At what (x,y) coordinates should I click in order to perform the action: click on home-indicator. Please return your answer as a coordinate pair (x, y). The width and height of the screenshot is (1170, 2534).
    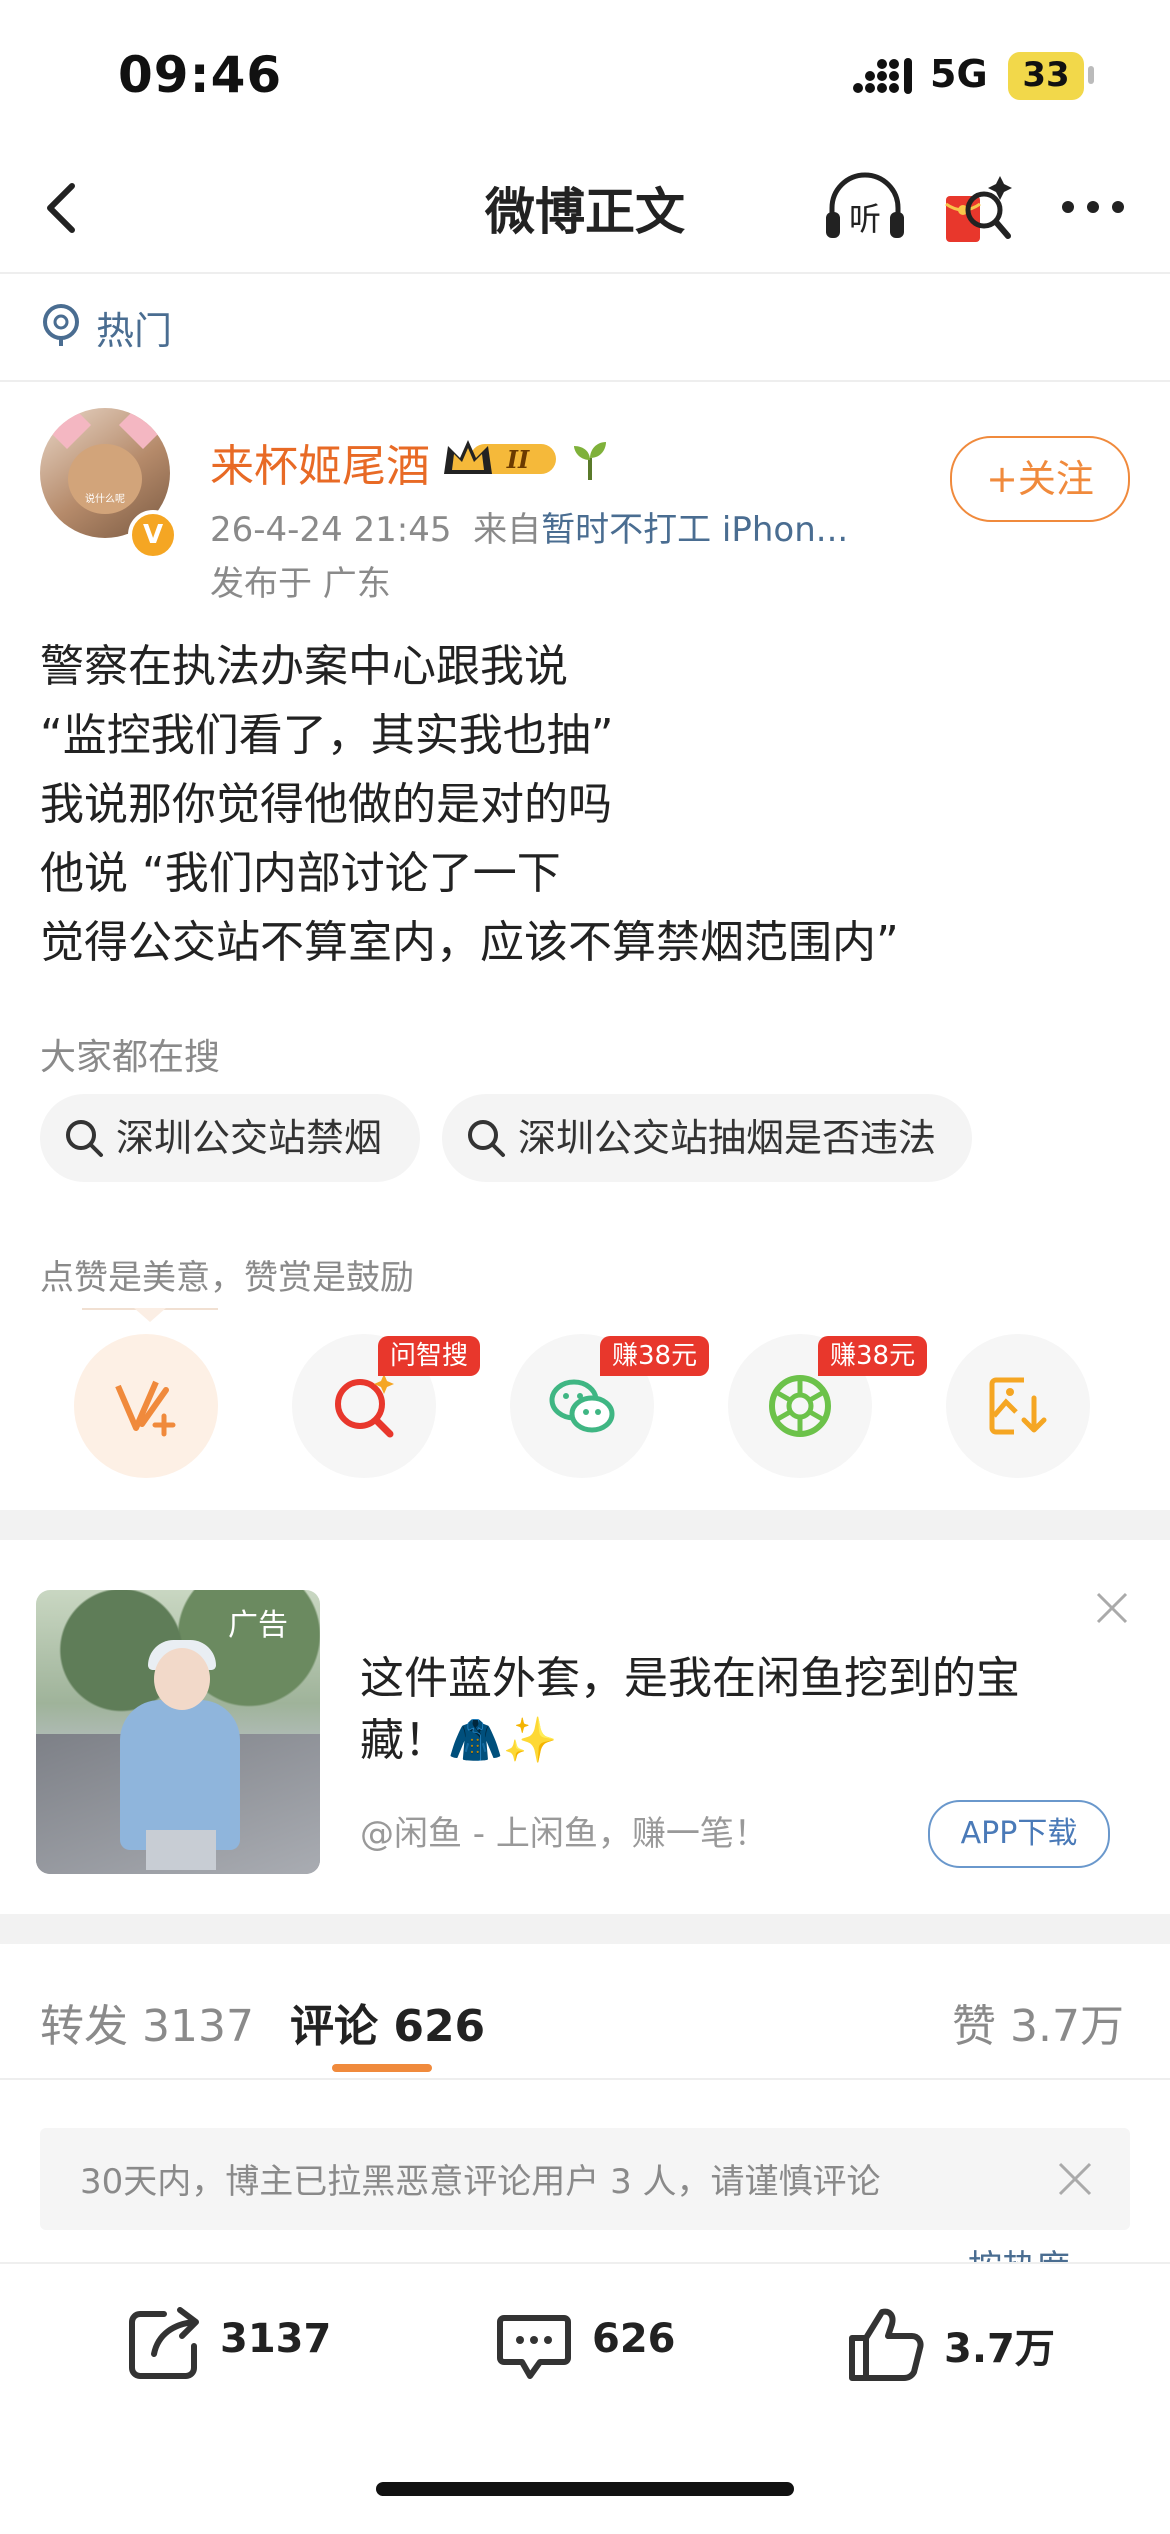
    Looking at the image, I should click on (585, 2489).